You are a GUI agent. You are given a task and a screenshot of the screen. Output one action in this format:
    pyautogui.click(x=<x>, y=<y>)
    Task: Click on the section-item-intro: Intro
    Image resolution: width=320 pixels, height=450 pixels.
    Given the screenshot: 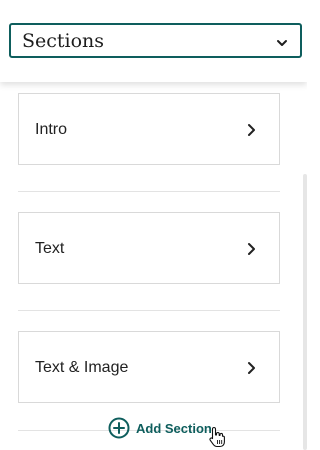 What is the action you would take?
    pyautogui.click(x=149, y=129)
    